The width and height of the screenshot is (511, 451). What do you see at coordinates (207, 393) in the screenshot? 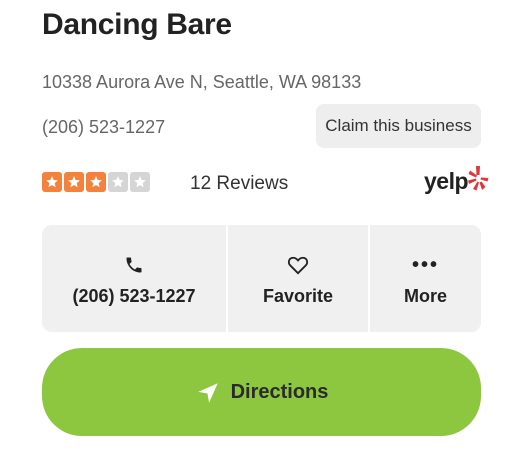
I see `navigation-arrow-icon` at bounding box center [207, 393].